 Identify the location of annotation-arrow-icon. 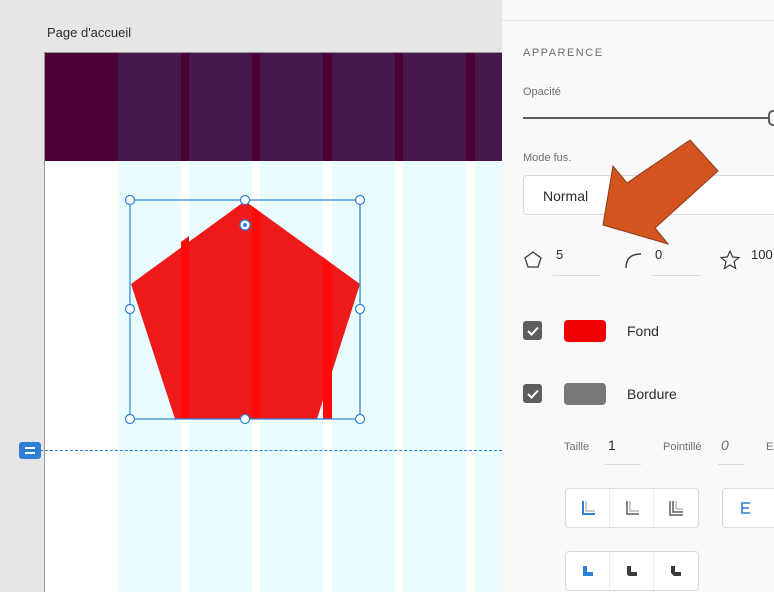
(660, 192).